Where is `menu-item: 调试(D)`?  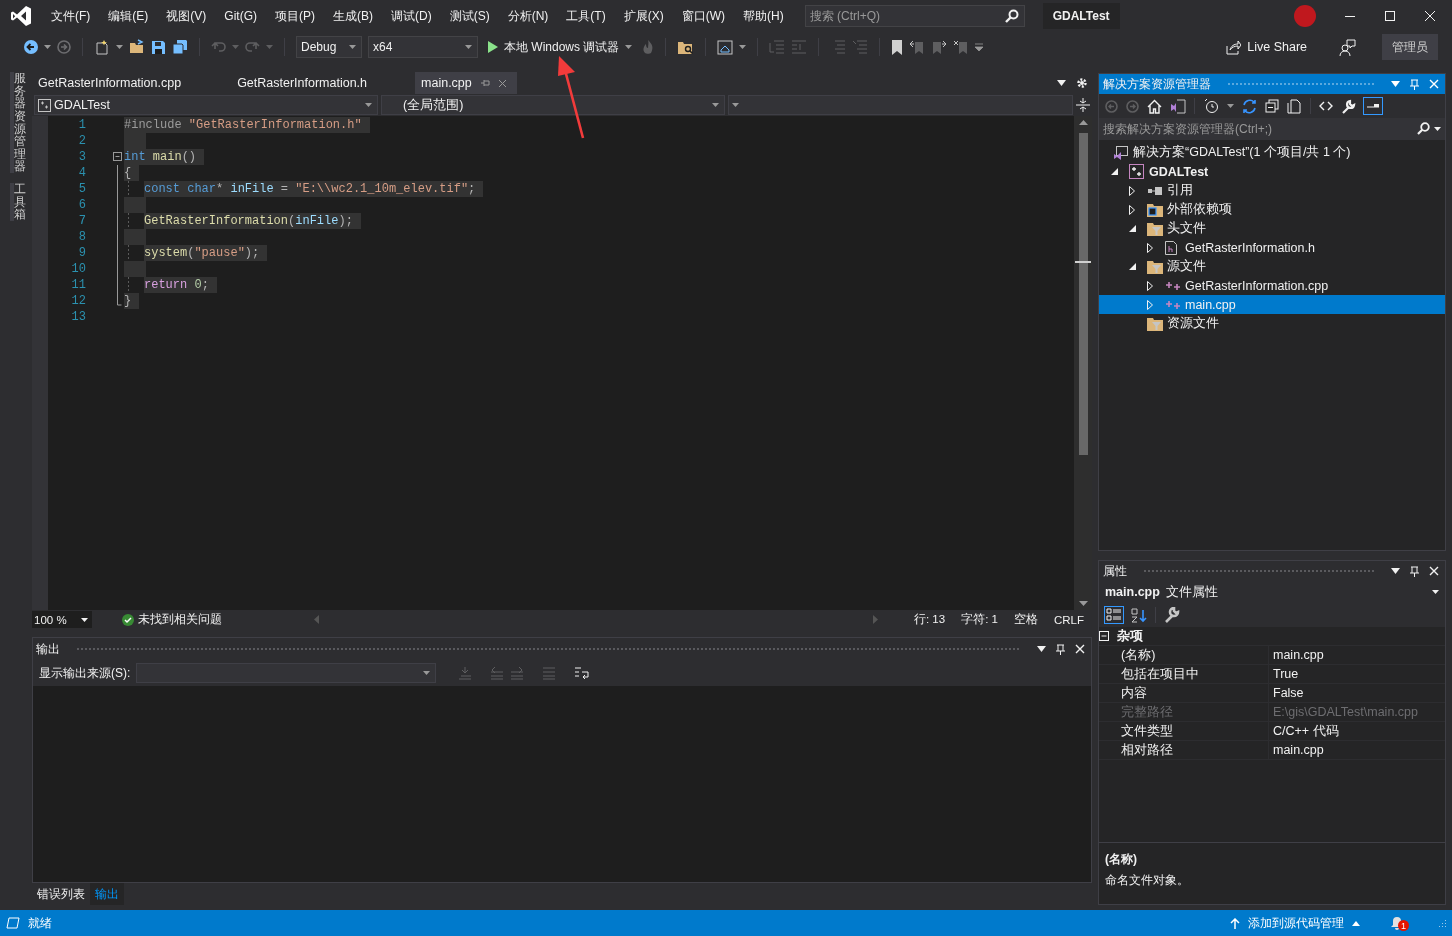 menu-item: 调试(D) is located at coordinates (411, 16).